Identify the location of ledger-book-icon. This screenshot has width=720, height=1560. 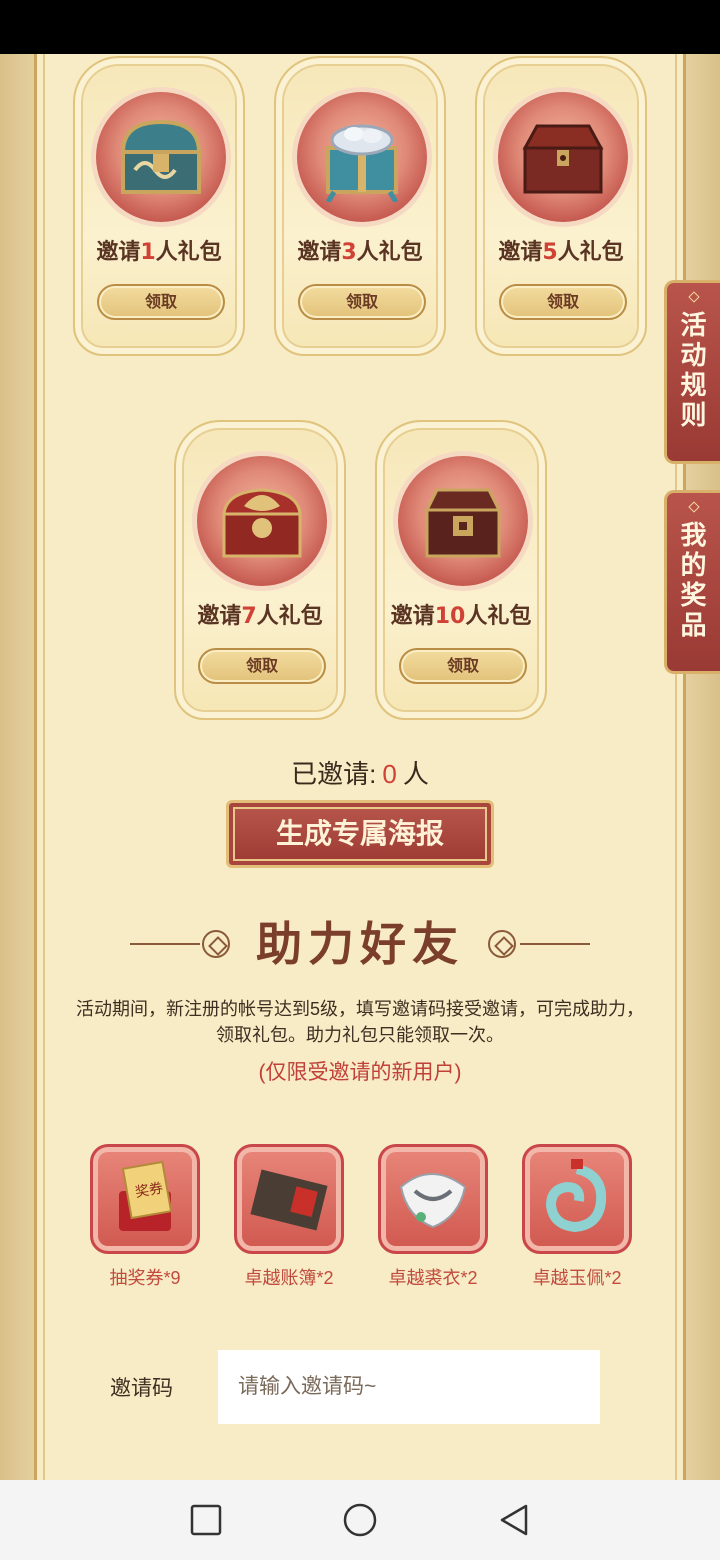
(289, 1200).